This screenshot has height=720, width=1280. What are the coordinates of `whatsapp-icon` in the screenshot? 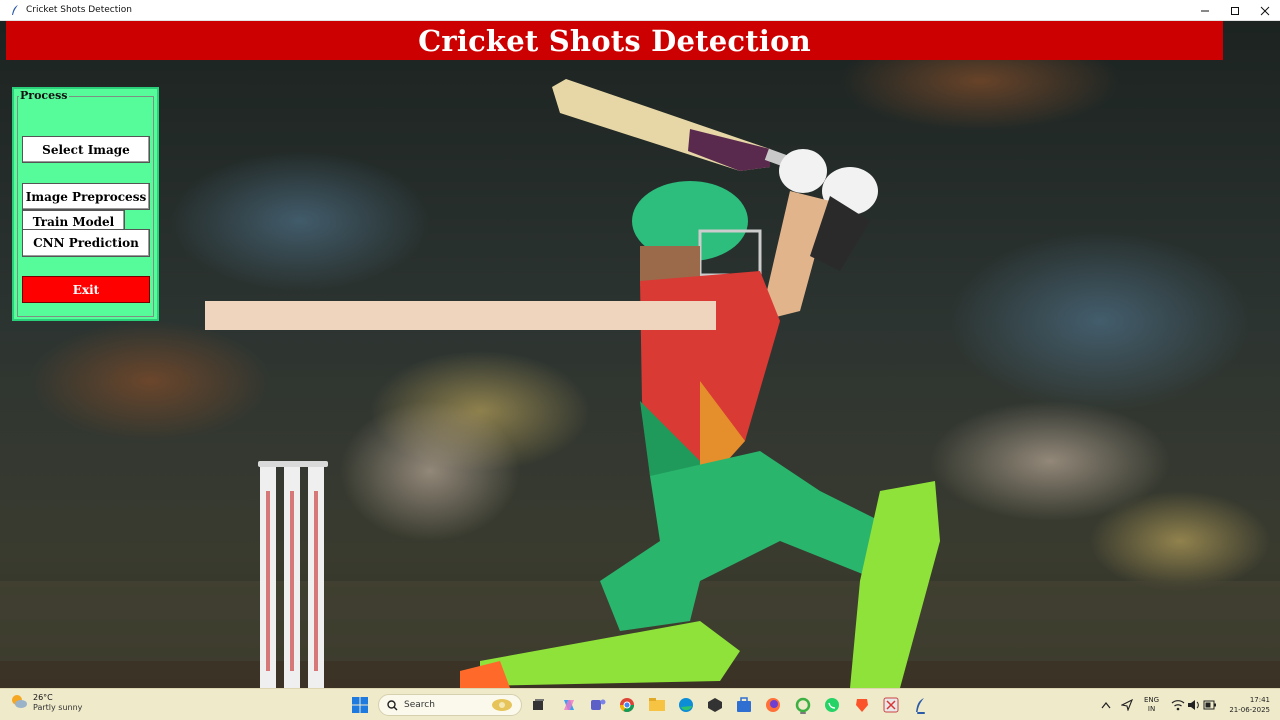 It's located at (832, 705).